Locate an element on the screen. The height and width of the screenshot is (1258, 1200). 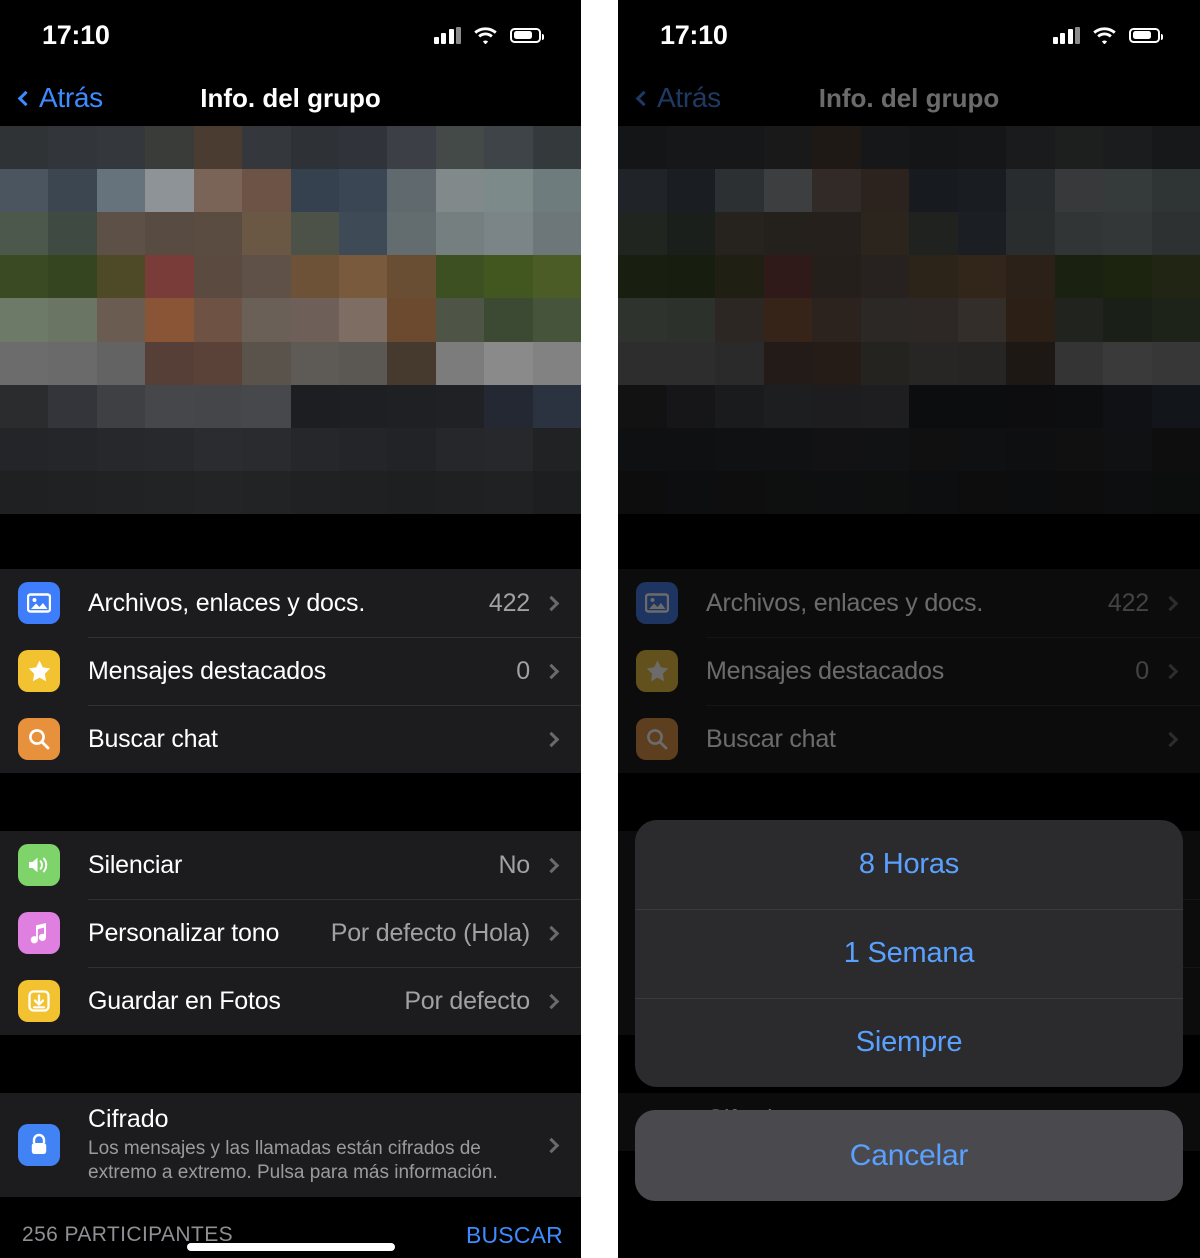
bottom-bar: 256 PARTICIPANTES BUSCAR is located at coordinates (290, 1235).